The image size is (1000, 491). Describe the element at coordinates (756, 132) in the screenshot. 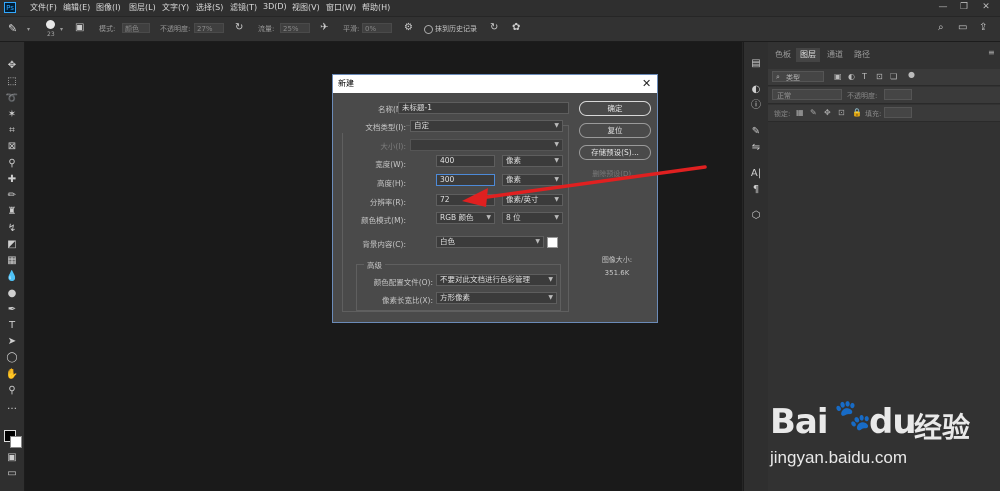

I see `brush-settings-icon: ✎` at that location.